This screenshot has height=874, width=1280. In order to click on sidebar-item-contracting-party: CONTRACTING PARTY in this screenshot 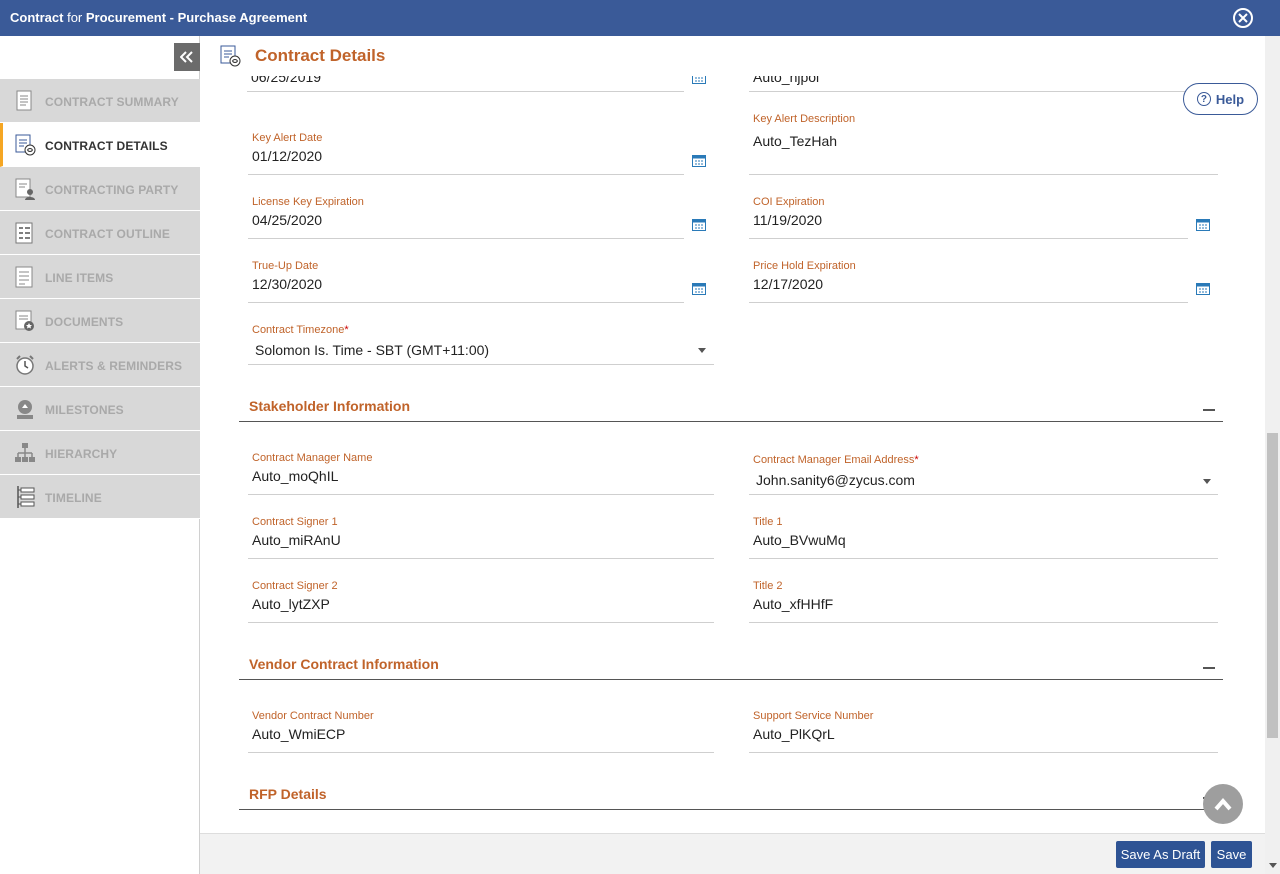, I will do `click(100, 189)`.